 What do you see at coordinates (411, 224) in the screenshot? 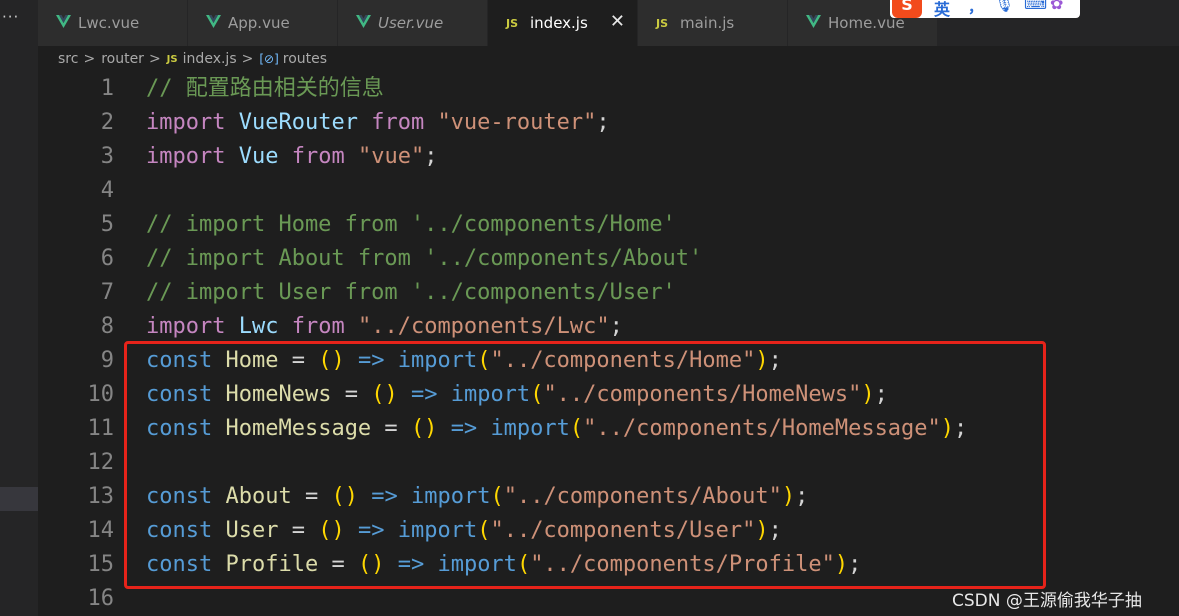
I see `code-text: // import Home from '../components/Home'` at bounding box center [411, 224].